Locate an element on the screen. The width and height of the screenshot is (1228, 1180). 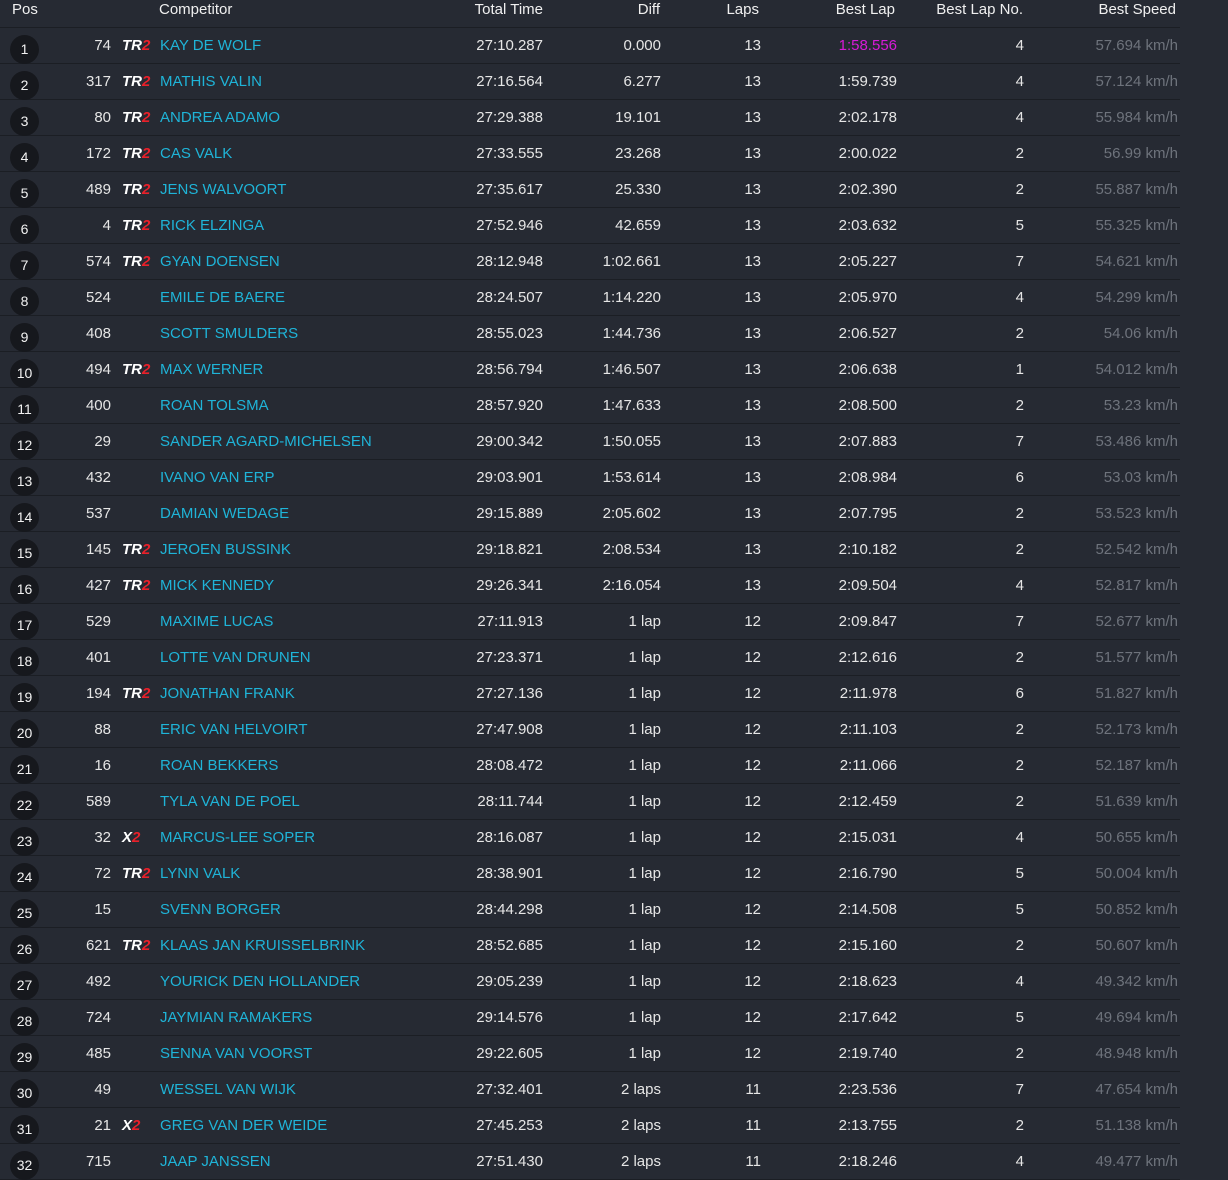
competitor-name-link: LOTTE VAN DRUNEN is located at coordinates (235, 657).